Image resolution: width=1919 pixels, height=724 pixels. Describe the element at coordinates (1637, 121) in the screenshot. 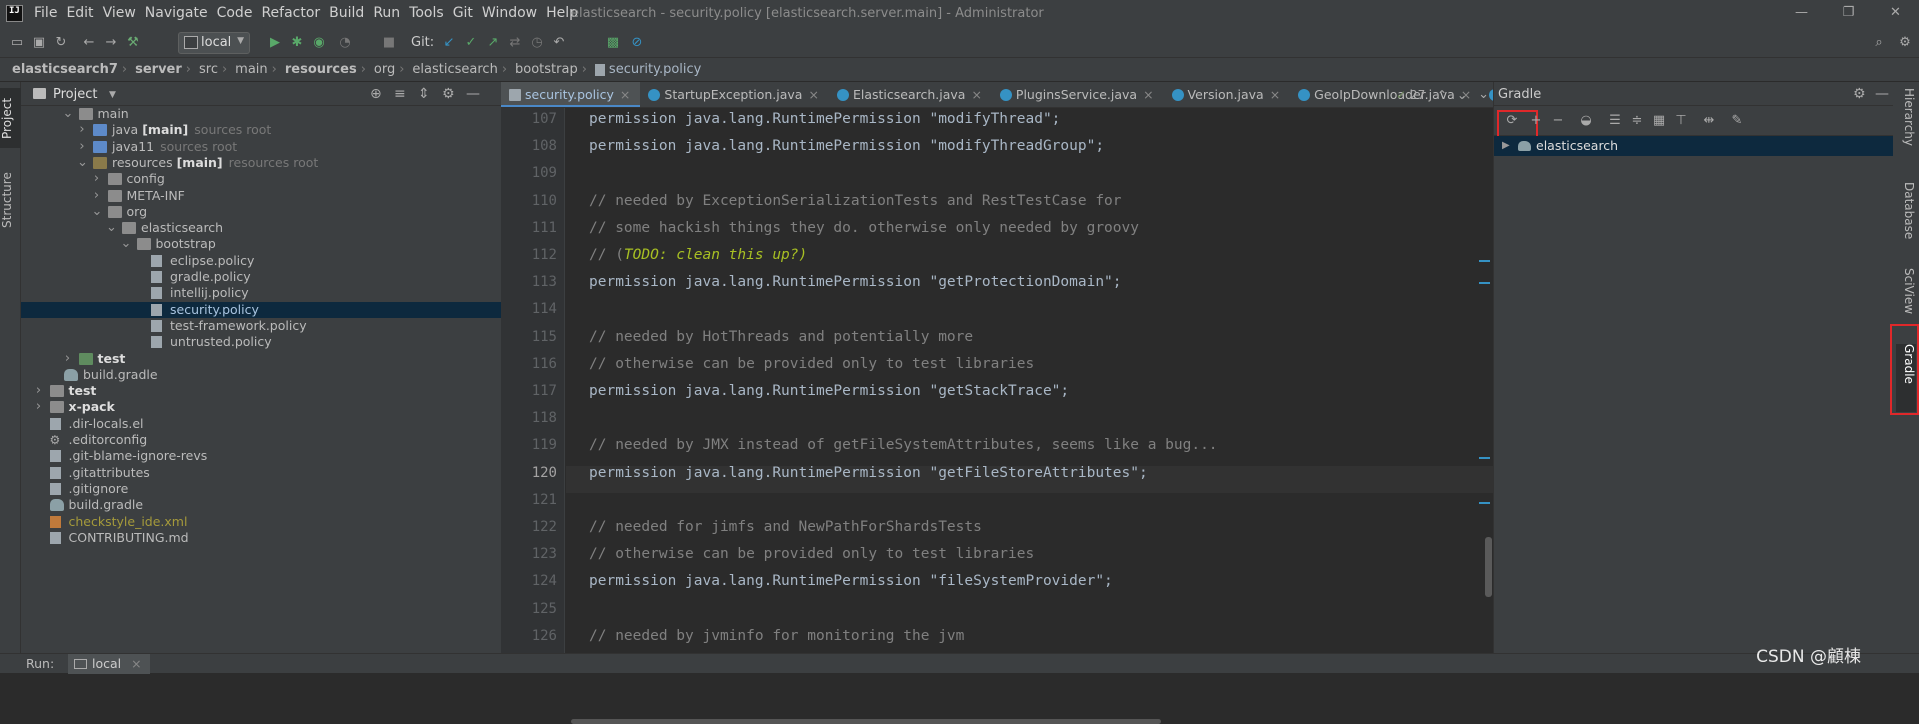

I see `collapse-all-icon: ≑` at that location.